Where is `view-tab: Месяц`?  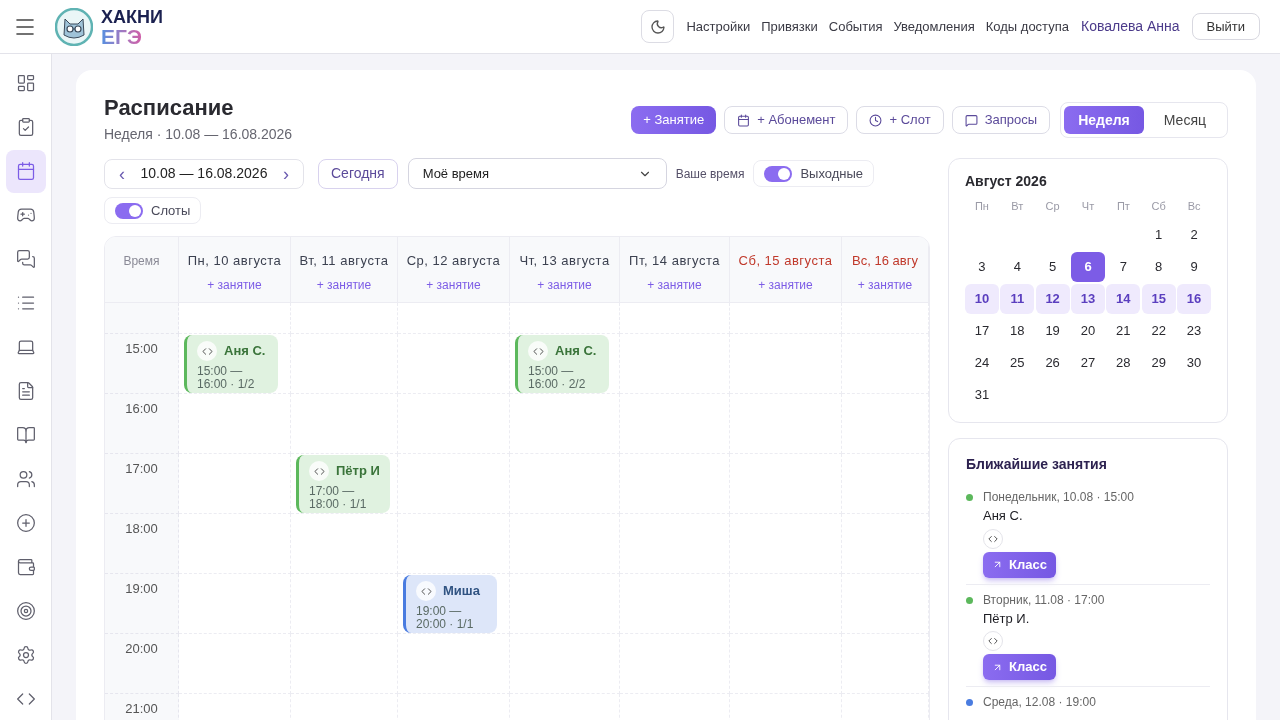 view-tab: Месяц is located at coordinates (1184, 120).